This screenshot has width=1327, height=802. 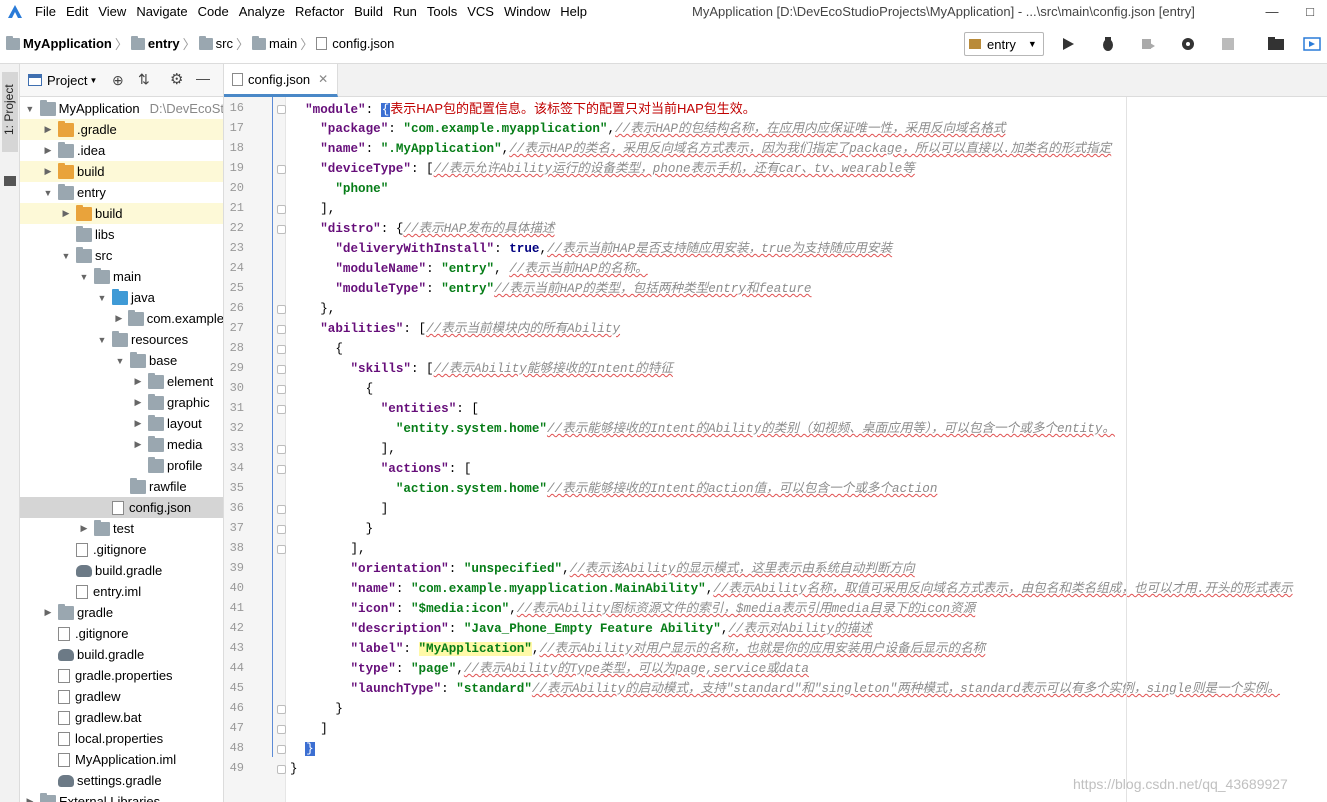 I want to click on menu-item-file: File, so click(x=45, y=12).